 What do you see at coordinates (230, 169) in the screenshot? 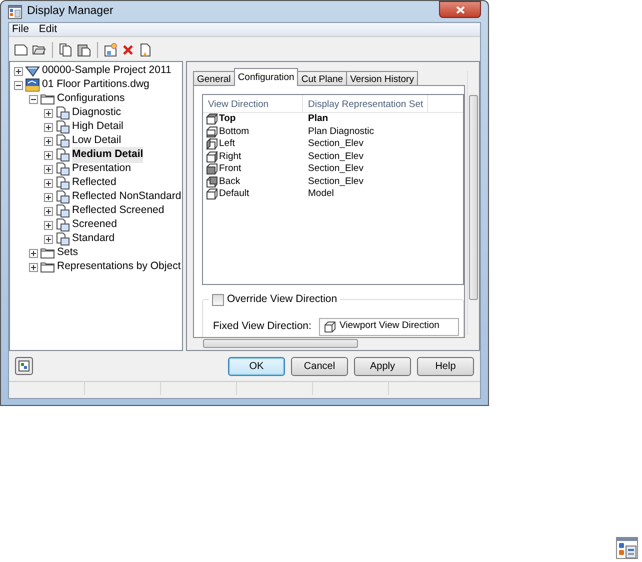
I see `table-cell: Front` at bounding box center [230, 169].